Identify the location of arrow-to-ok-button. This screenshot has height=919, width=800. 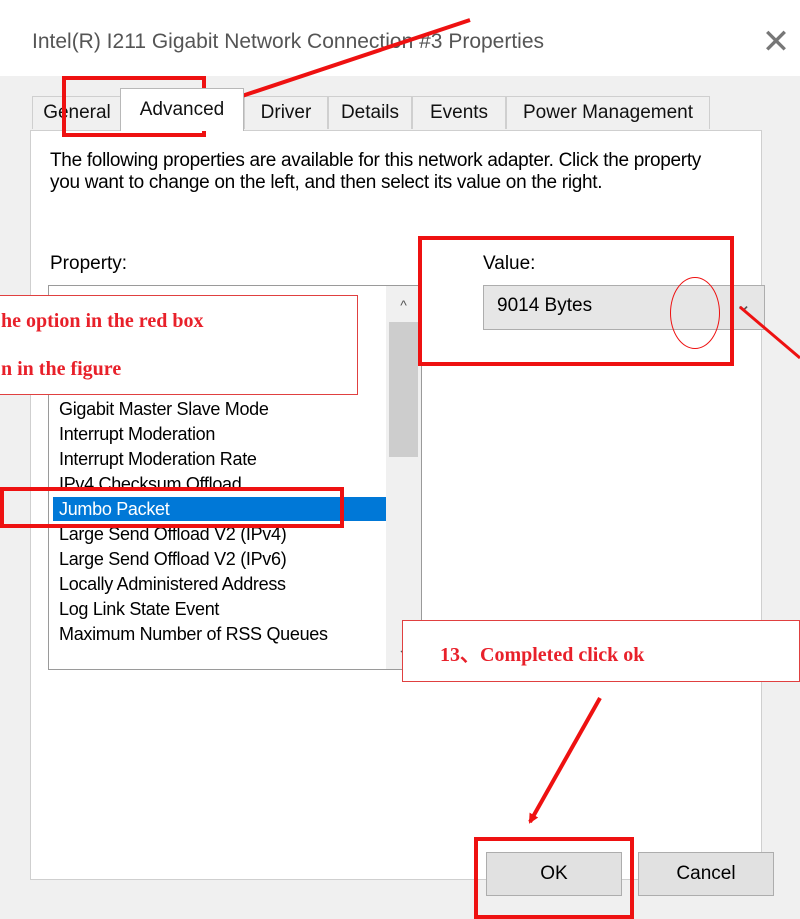
(565, 760).